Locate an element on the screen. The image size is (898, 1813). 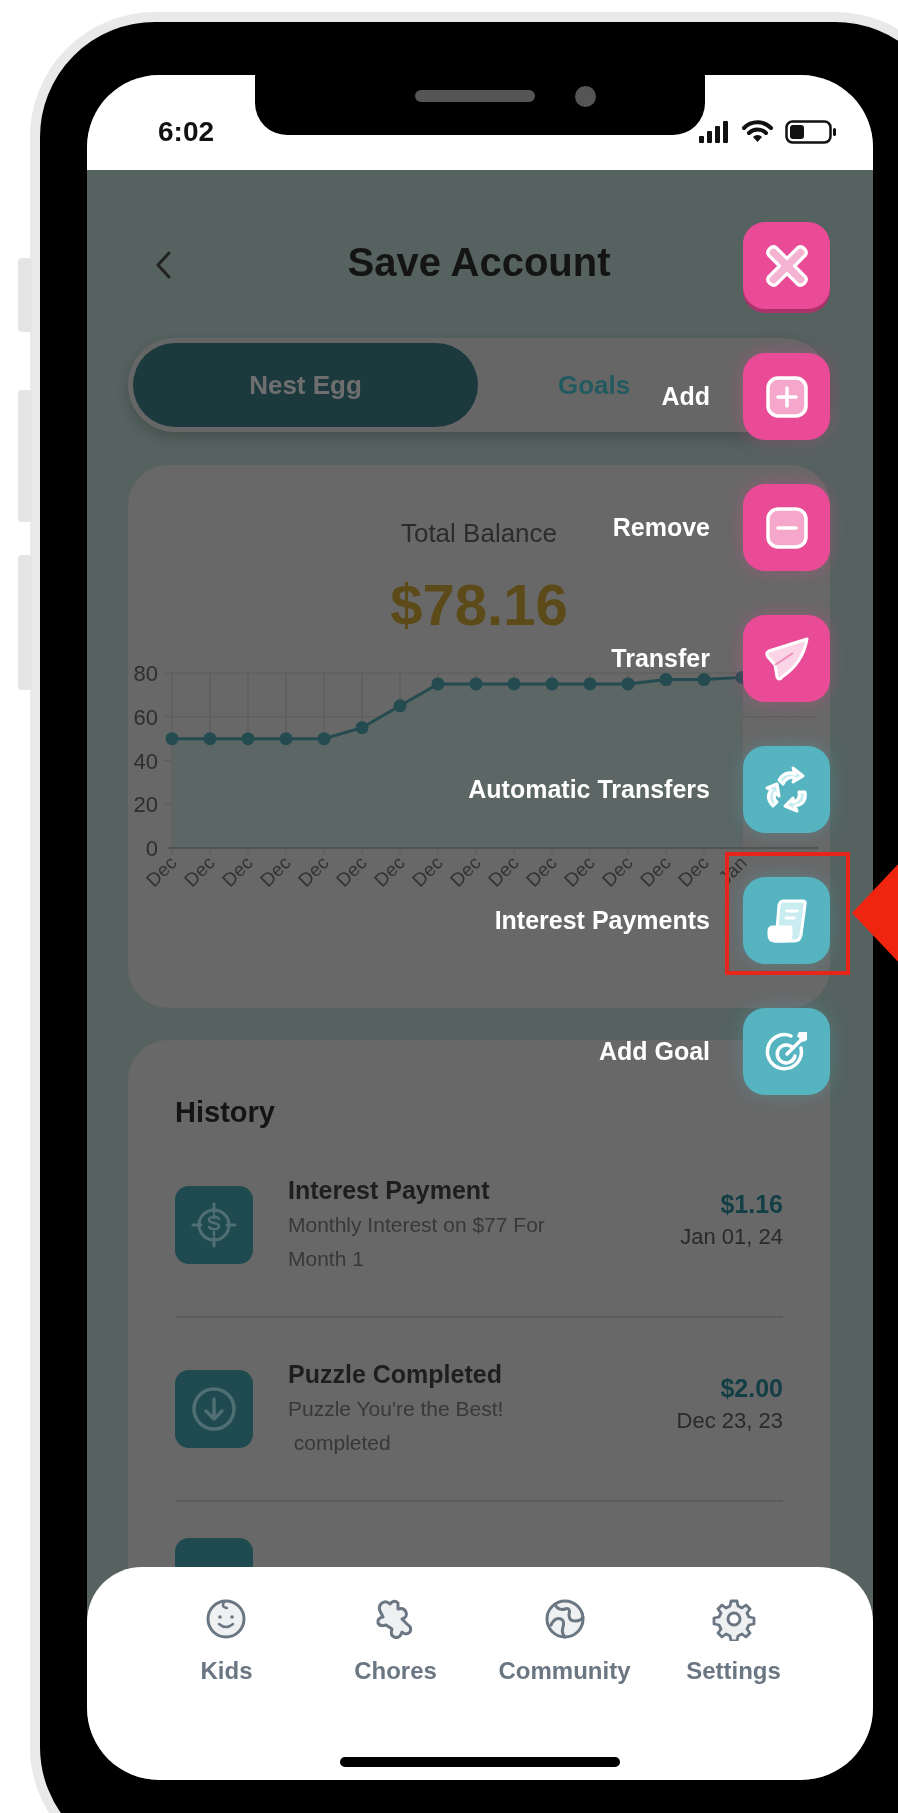
transaction-amount: $1.16 is located at coordinates (751, 1204).